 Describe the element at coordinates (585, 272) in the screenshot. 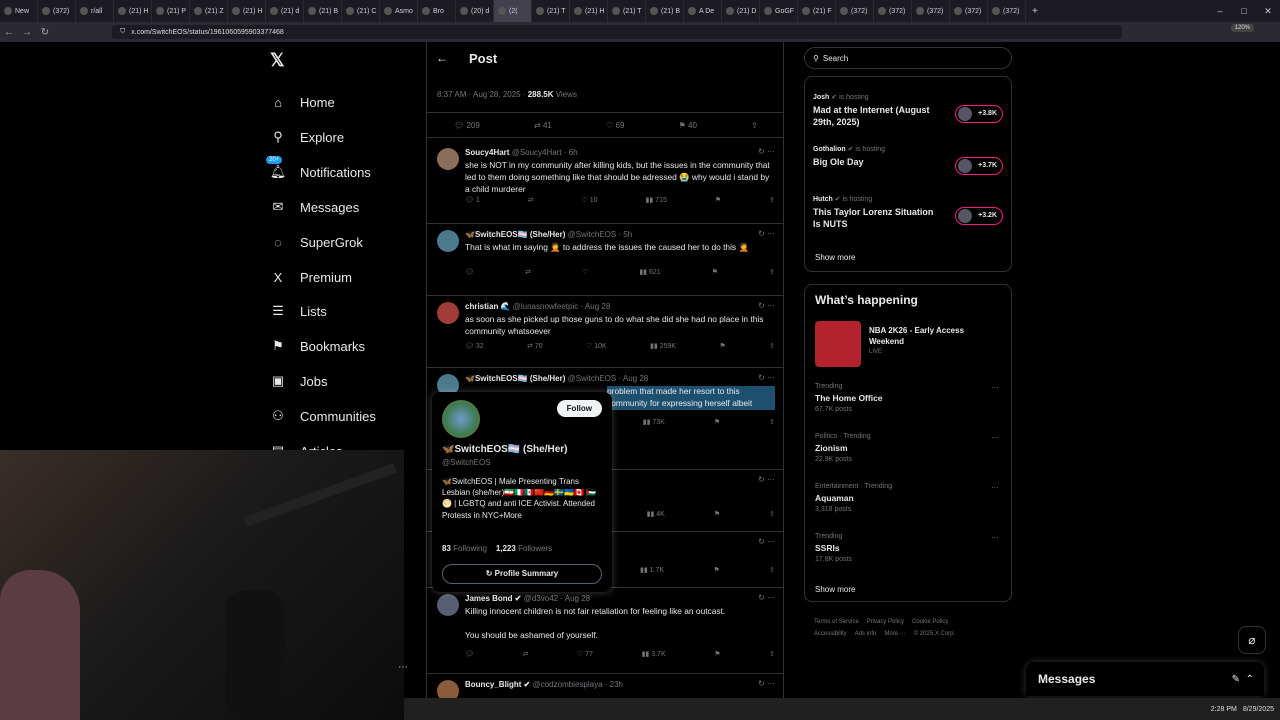

I see `like-button: ♡` at that location.